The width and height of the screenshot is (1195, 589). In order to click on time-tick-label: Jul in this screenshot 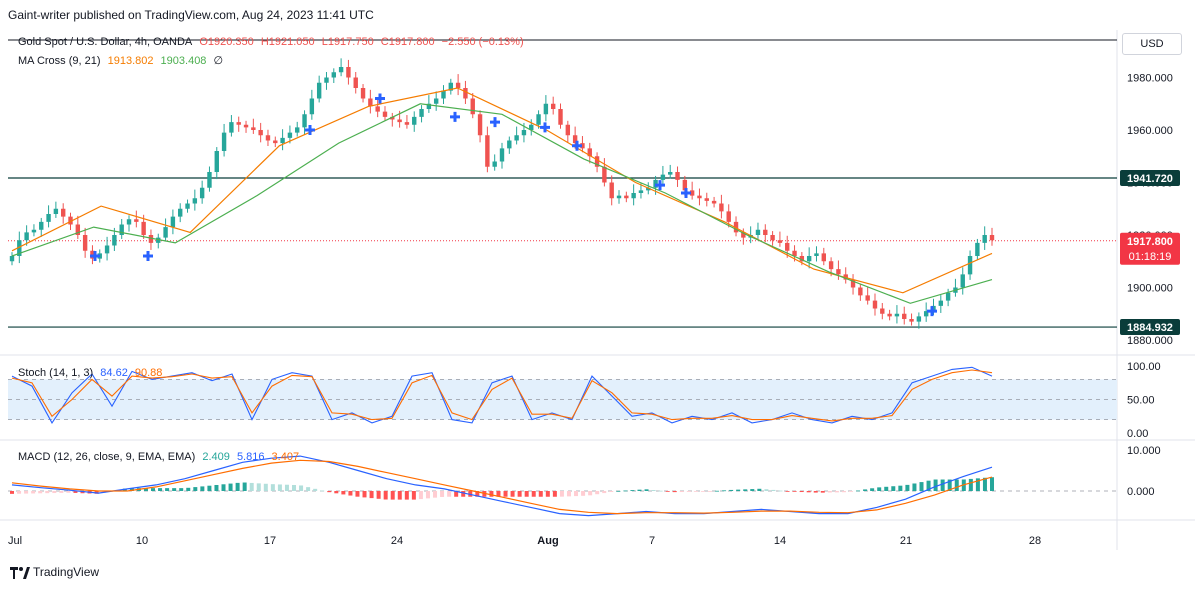, I will do `click(15, 541)`.